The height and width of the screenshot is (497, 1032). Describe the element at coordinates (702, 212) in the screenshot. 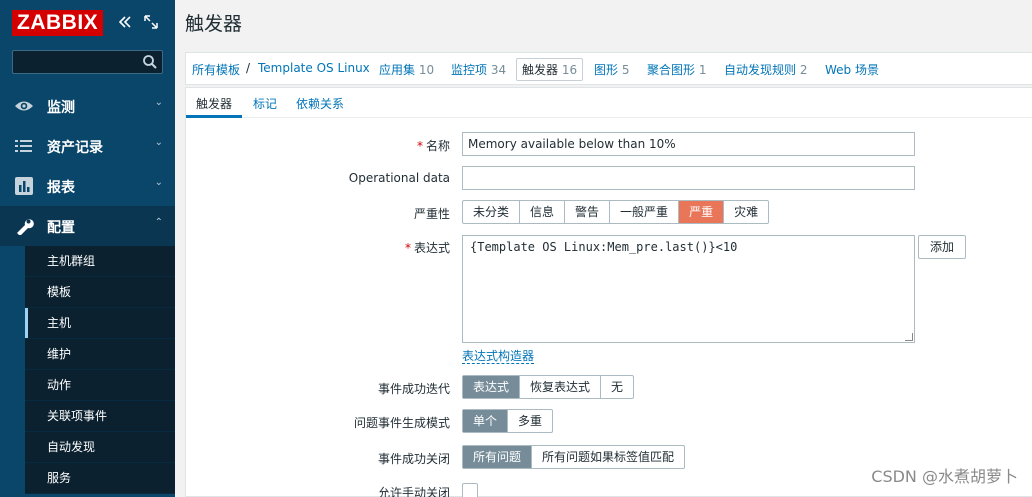

I see `severity-high: 严重` at that location.